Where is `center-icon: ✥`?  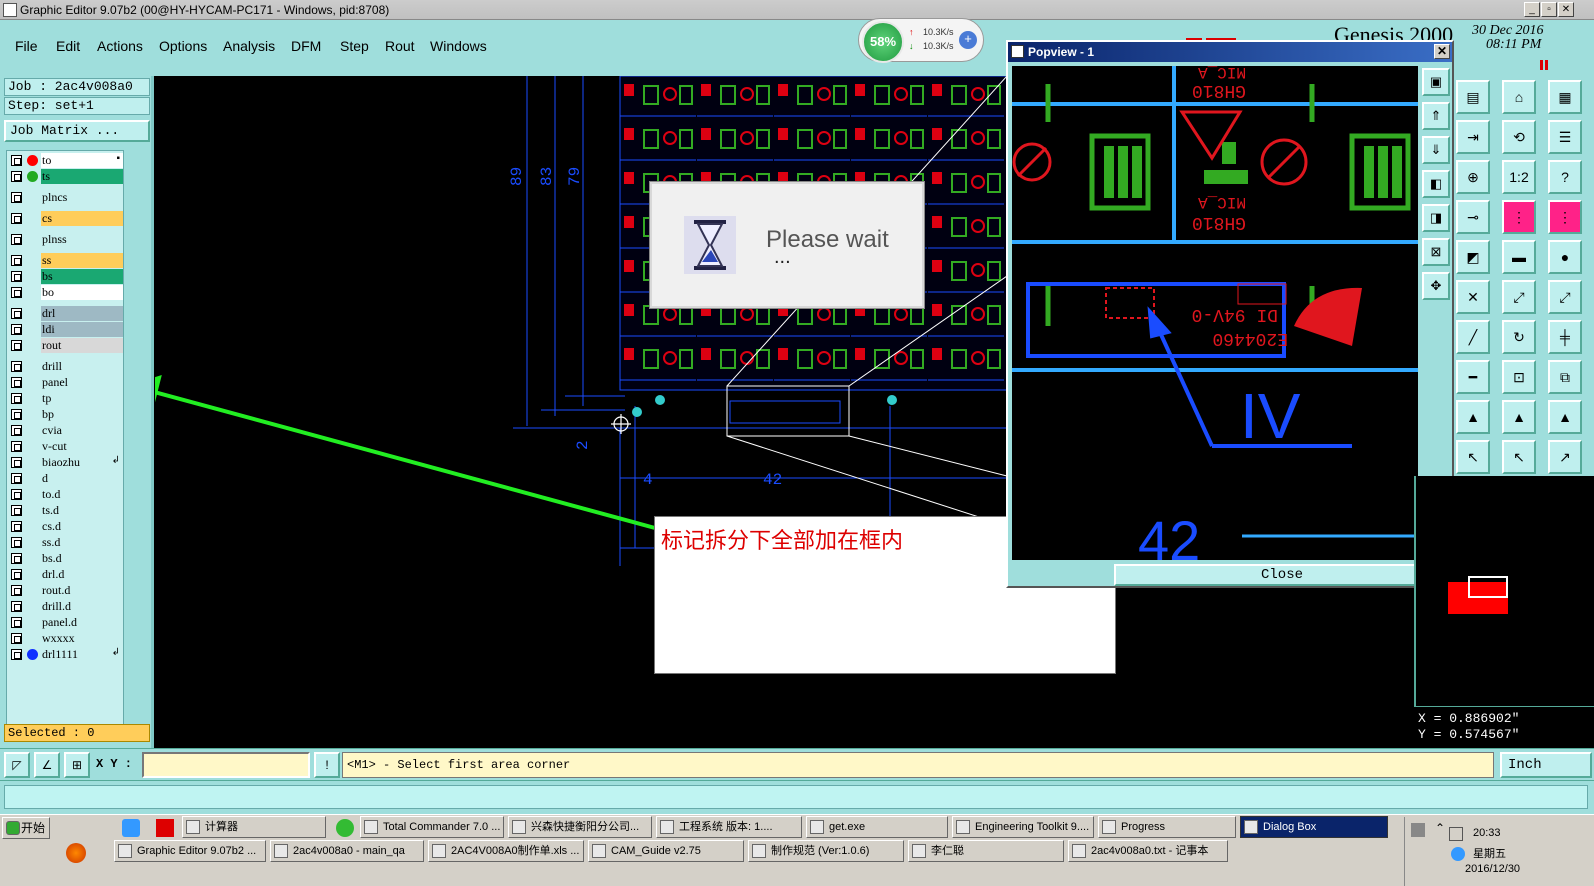
center-icon: ✥ is located at coordinates (1436, 286).